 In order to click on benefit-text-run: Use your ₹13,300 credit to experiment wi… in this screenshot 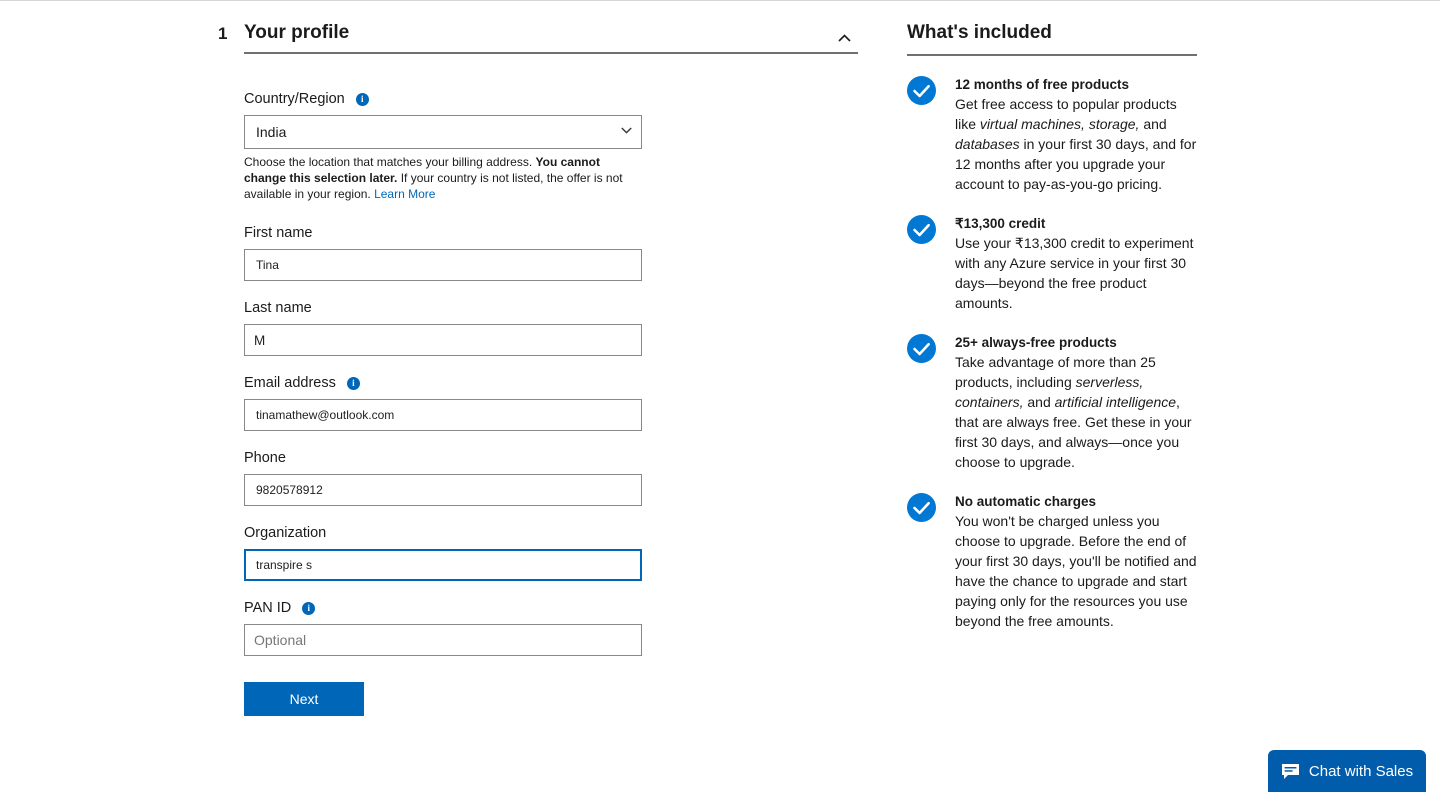, I will do `click(1074, 273)`.